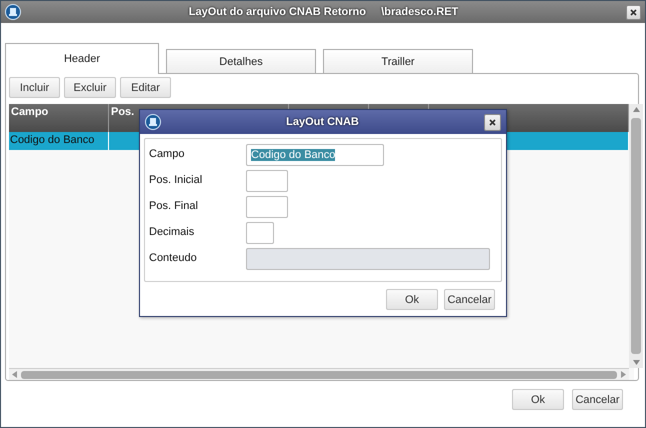 This screenshot has height=428, width=646. What do you see at coordinates (176, 181) in the screenshot?
I see `field-label: Pos. Inicial` at bounding box center [176, 181].